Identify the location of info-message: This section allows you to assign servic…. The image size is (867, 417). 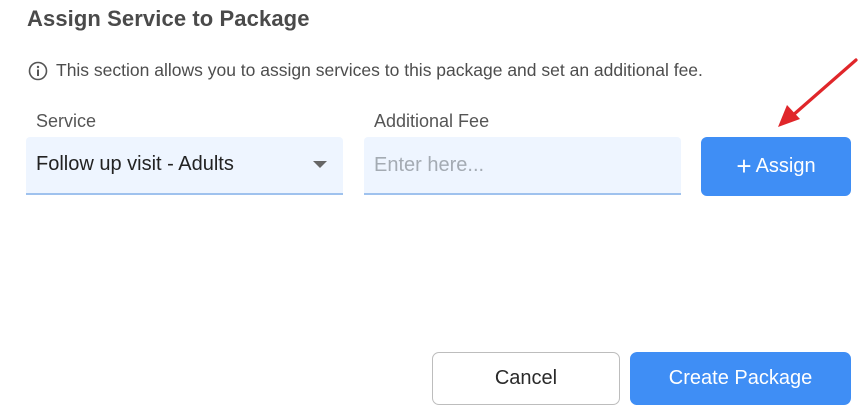
(365, 70).